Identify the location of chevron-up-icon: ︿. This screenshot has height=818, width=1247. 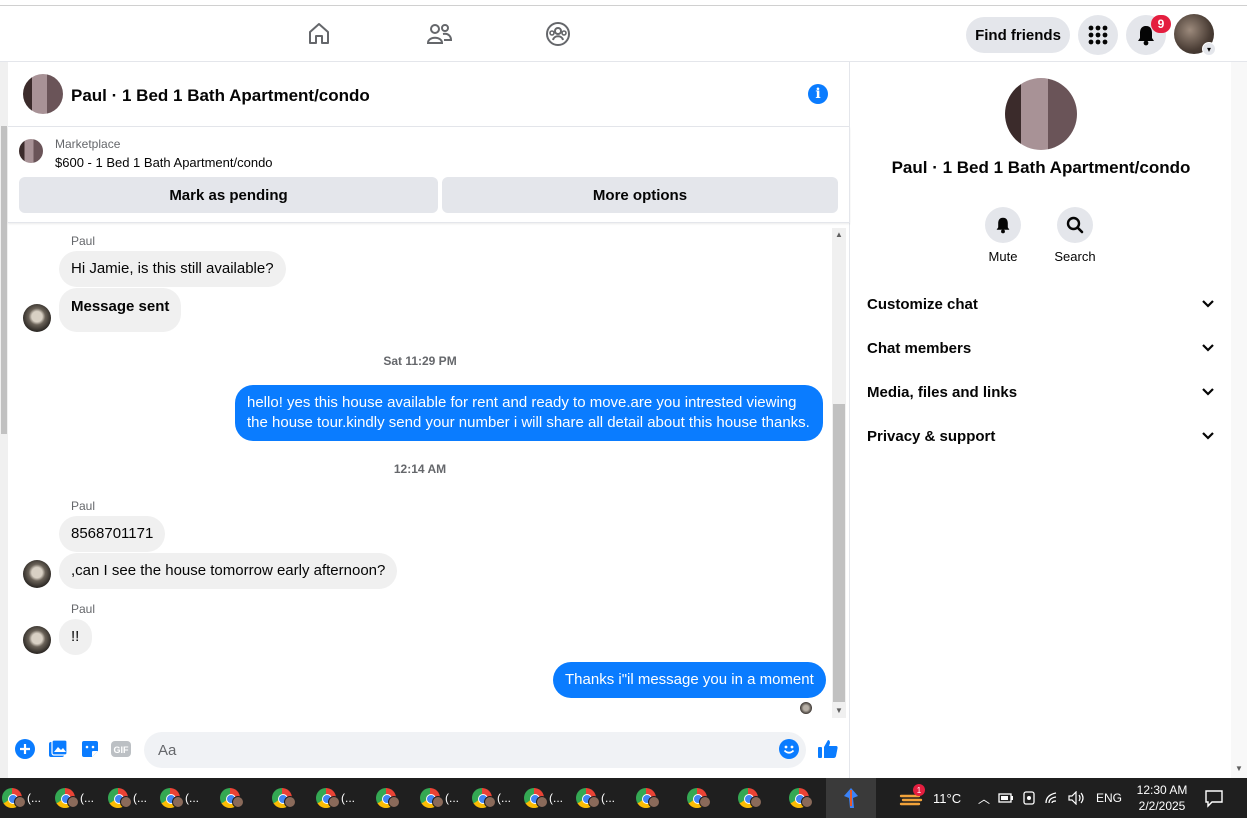
(984, 798).